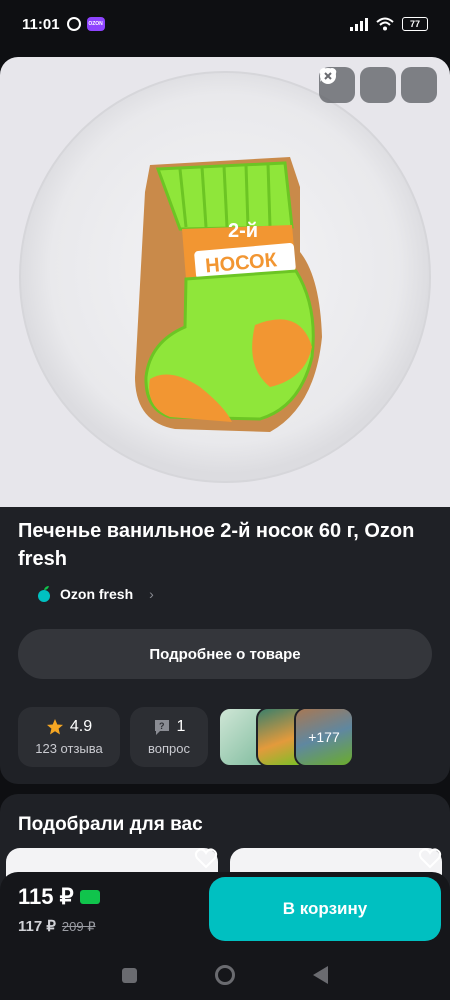 The height and width of the screenshot is (1000, 450). Describe the element at coordinates (129, 975) in the screenshot. I see `recents-button` at that location.